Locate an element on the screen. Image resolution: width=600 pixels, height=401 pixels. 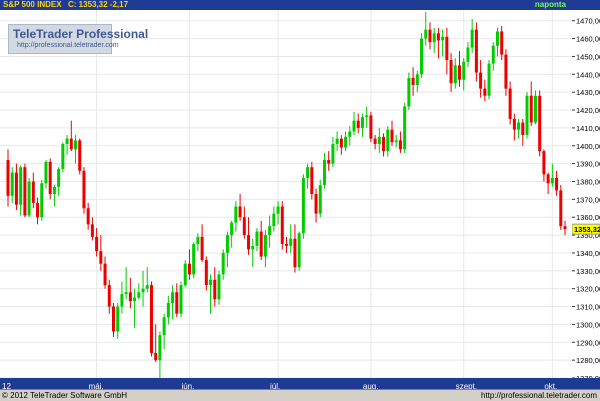
website-link: http://professional.teletrader.com is located at coordinates (539, 395).